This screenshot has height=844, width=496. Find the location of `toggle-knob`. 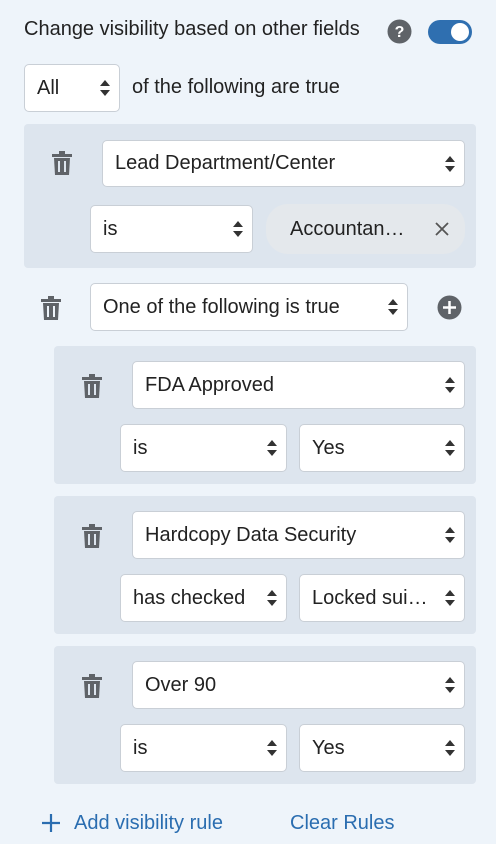

toggle-knob is located at coordinates (460, 32).